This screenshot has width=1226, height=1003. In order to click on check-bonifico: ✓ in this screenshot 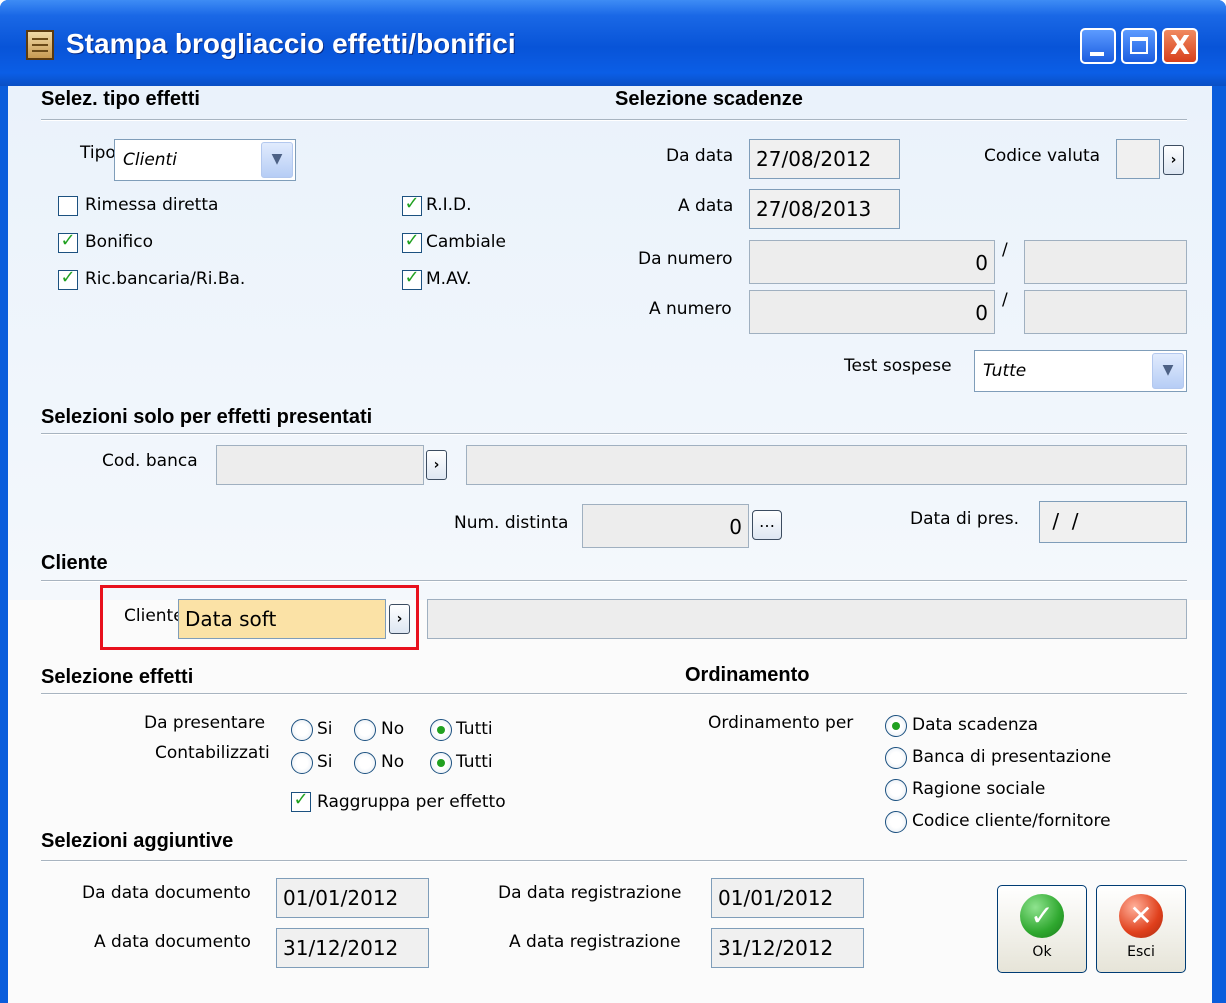, I will do `click(68, 241)`.